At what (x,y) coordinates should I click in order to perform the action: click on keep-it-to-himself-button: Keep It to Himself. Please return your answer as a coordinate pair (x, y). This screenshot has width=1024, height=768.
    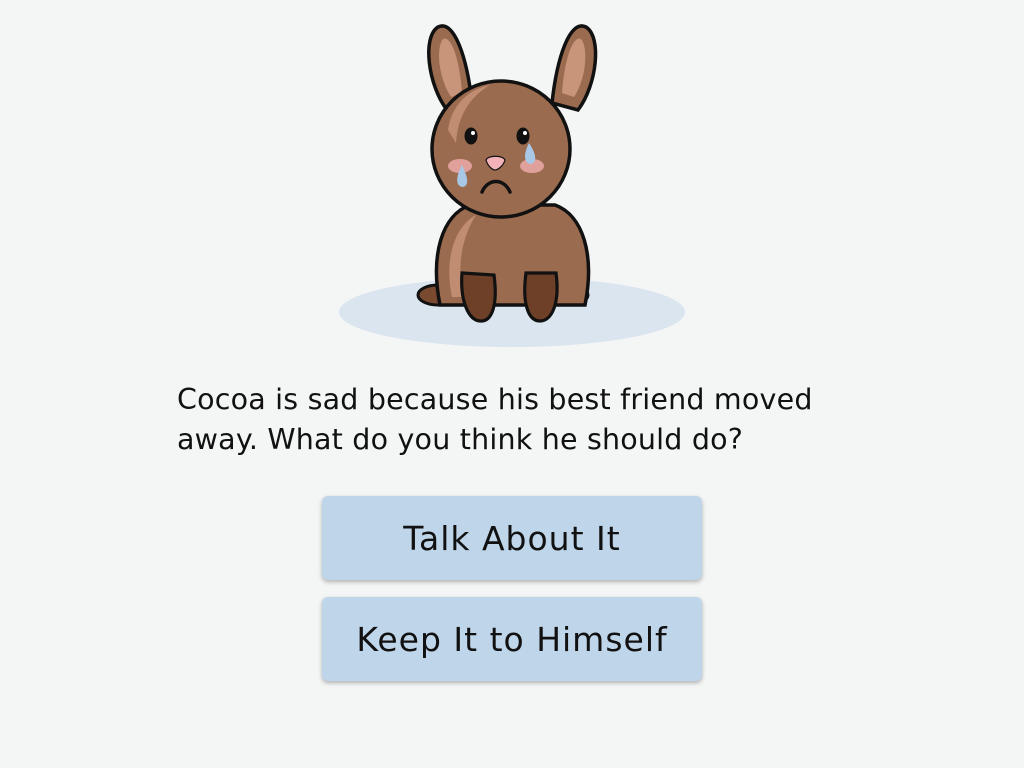
    Looking at the image, I should click on (512, 639).